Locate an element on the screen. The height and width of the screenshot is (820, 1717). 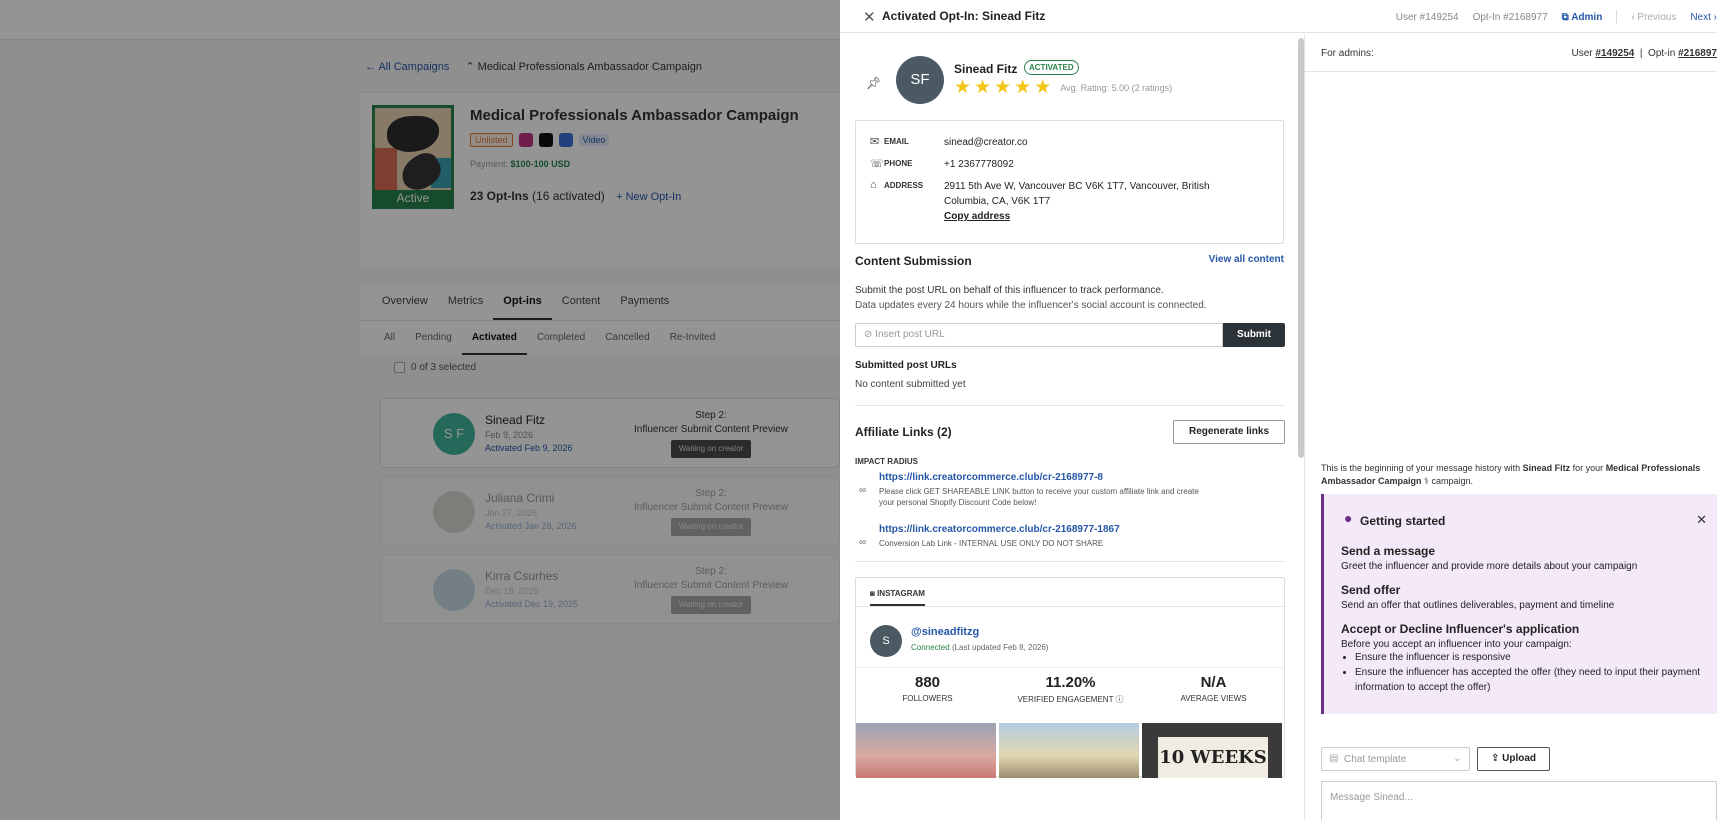
phone-value: +1 2367778092 is located at coordinates (979, 164).